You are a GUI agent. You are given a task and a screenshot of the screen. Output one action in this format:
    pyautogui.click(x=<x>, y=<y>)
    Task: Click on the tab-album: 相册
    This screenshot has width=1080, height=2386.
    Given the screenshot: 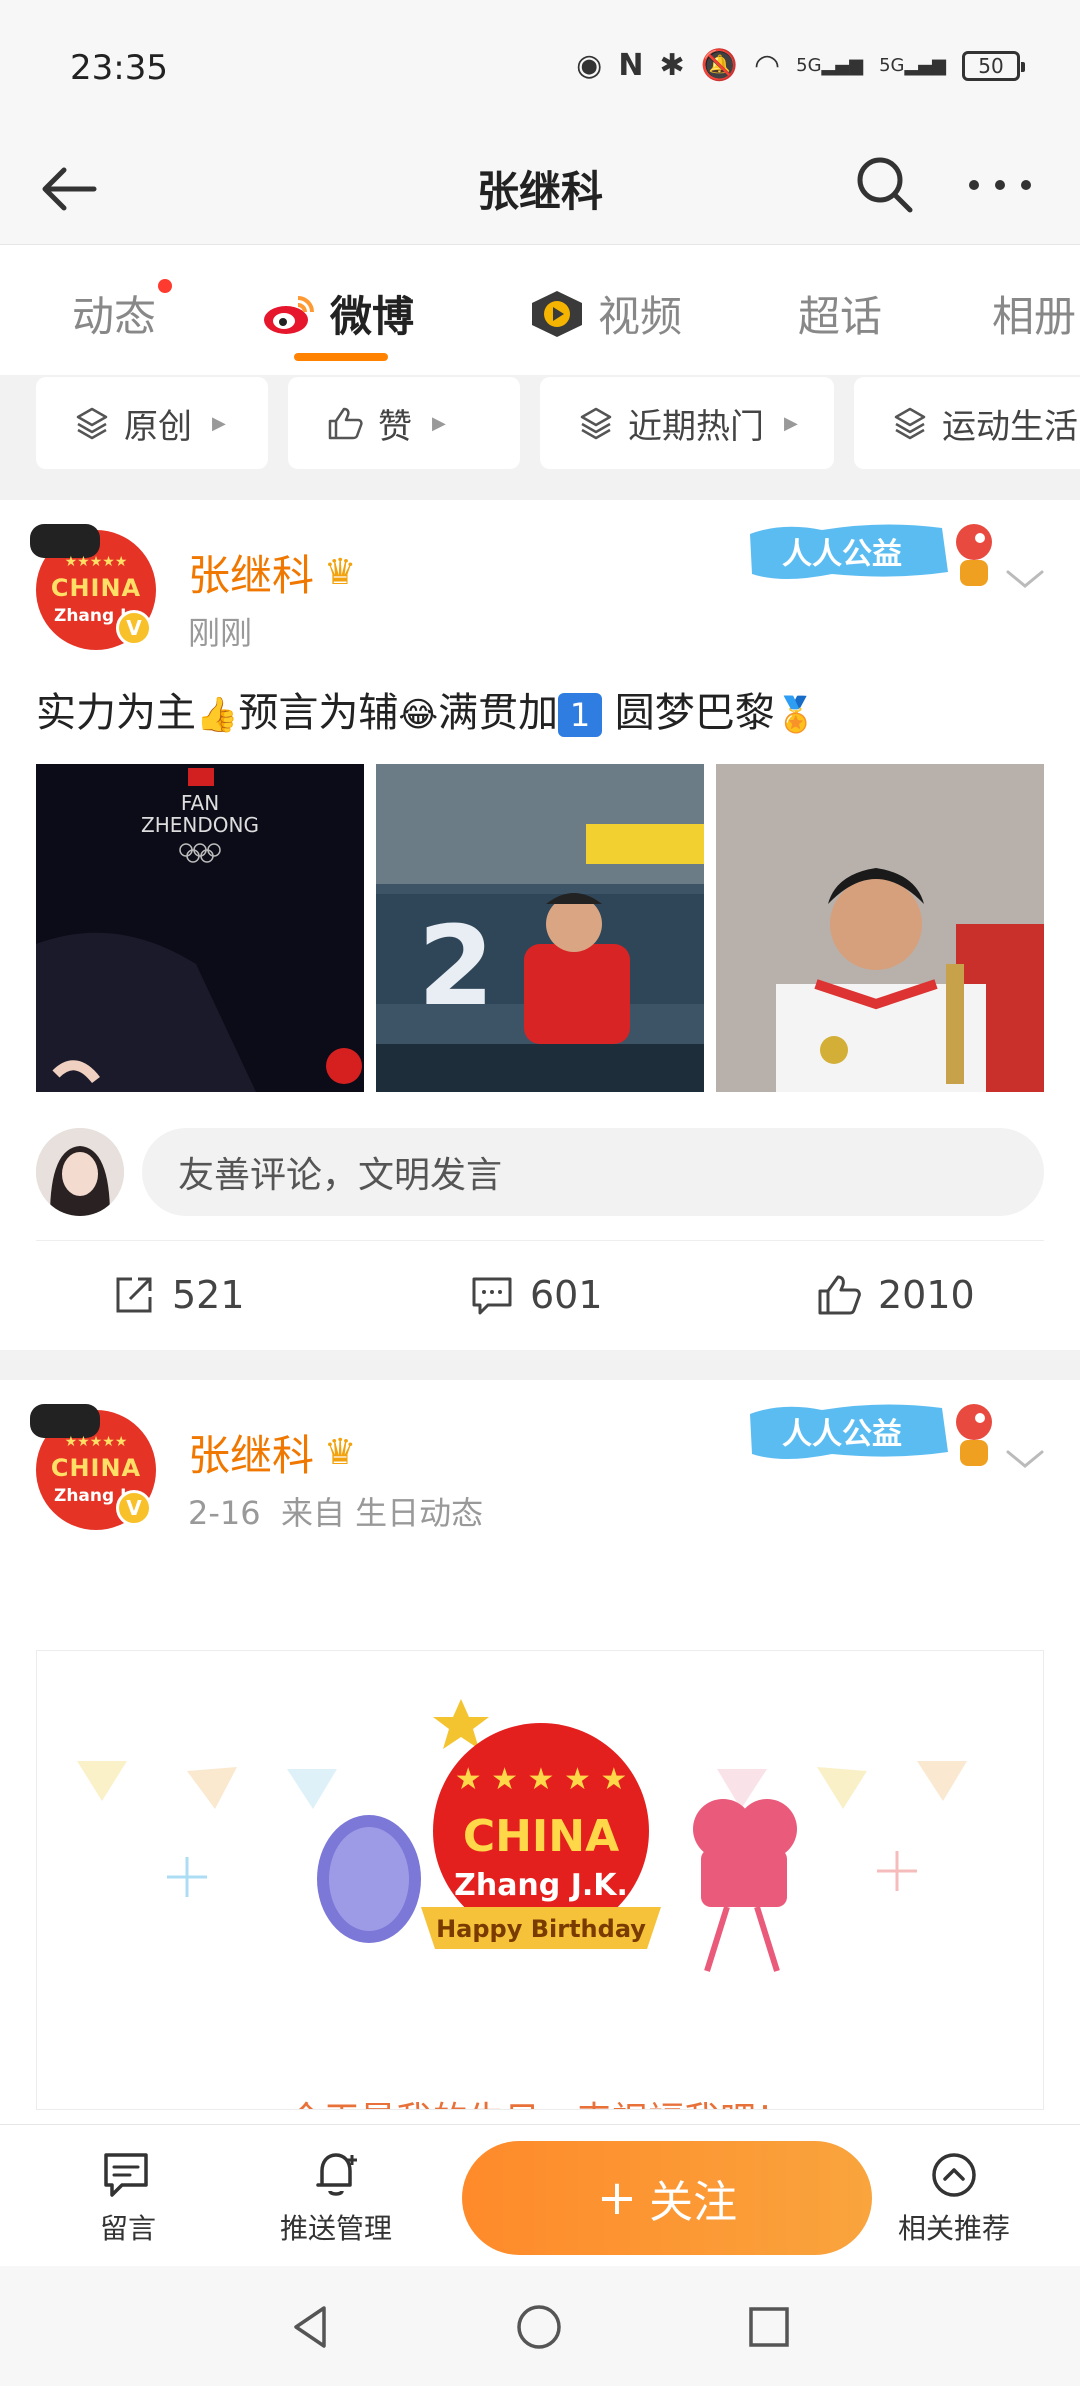 What is the action you would take?
    pyautogui.click(x=1034, y=313)
    